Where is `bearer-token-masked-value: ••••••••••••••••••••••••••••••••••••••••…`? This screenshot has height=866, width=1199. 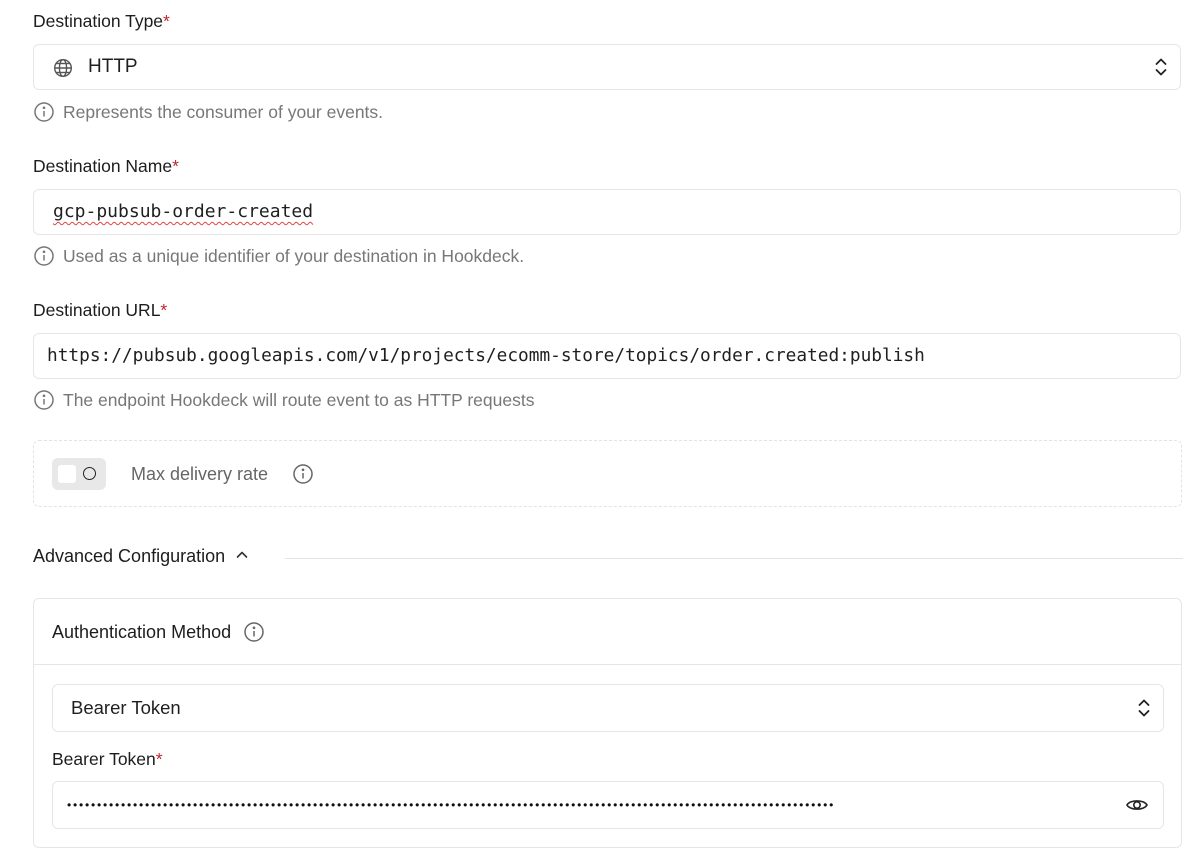 bearer-token-masked-value: ••••••••••••••••••••••••••••••••••••••••… is located at coordinates (451, 805).